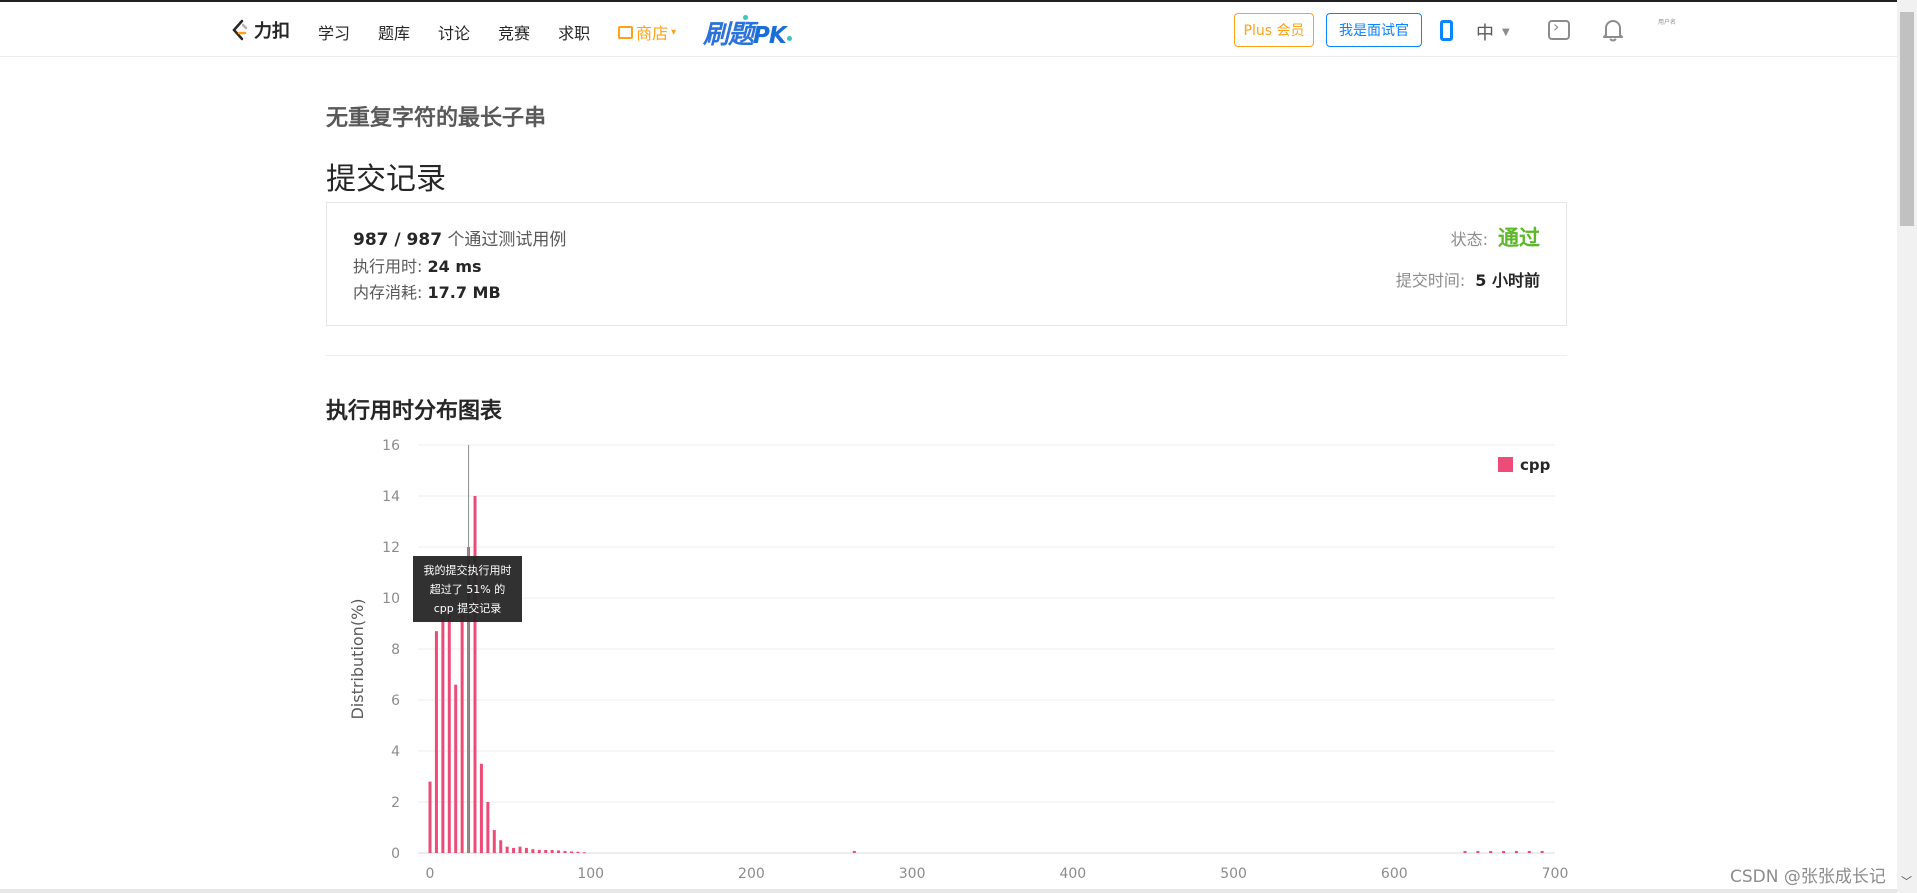 The height and width of the screenshot is (893, 1917). What do you see at coordinates (395, 803) in the screenshot?
I see `y-tick-label: 2` at bounding box center [395, 803].